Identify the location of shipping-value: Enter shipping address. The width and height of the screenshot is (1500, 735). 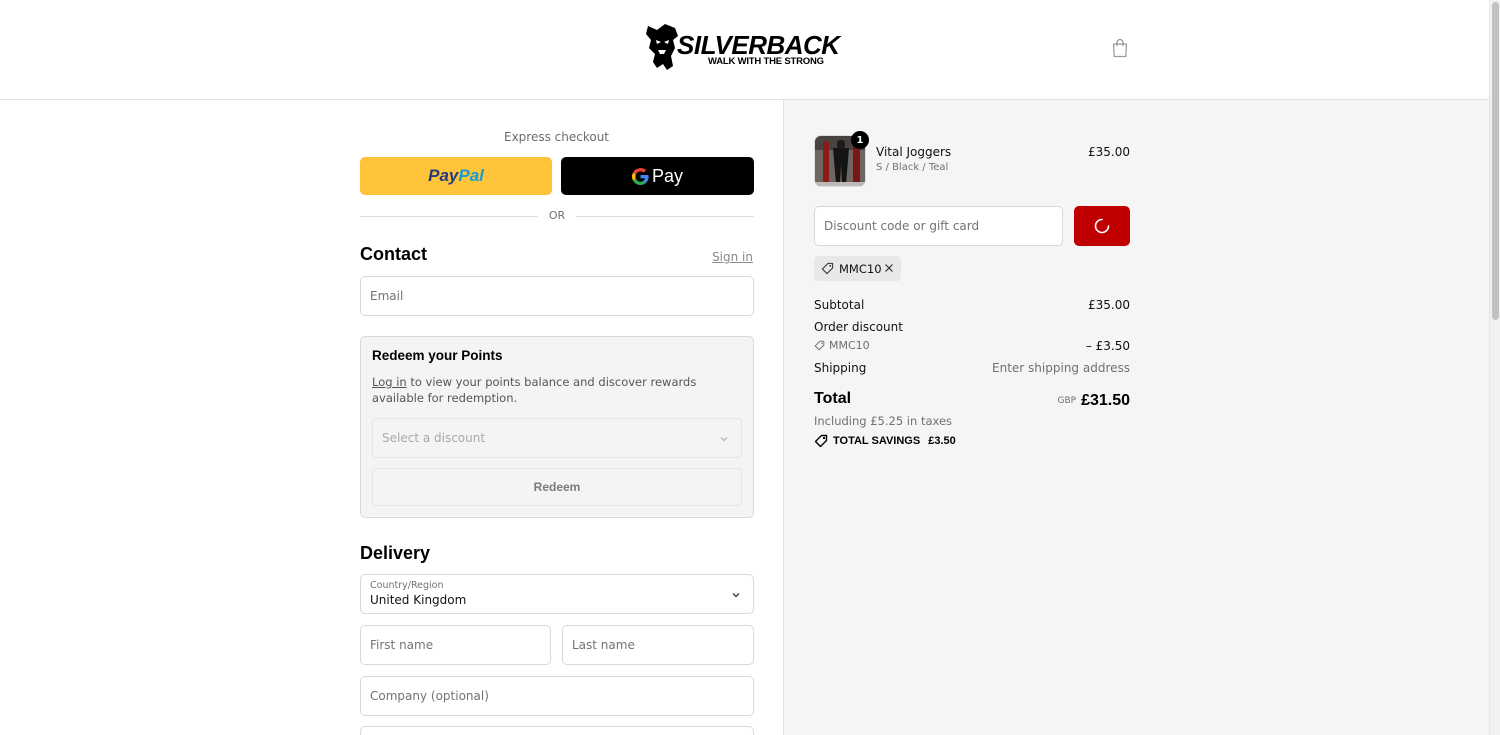
(1061, 368).